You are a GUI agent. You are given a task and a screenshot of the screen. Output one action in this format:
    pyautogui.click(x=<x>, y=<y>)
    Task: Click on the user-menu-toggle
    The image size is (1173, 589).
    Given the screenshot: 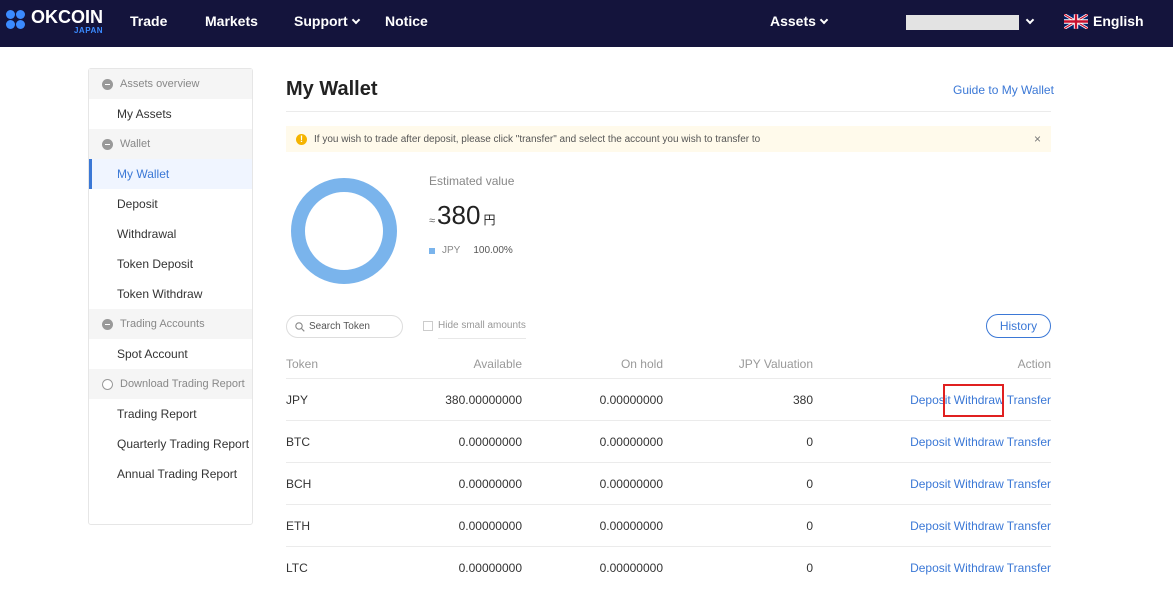 What is the action you would take?
    pyautogui.click(x=1028, y=21)
    